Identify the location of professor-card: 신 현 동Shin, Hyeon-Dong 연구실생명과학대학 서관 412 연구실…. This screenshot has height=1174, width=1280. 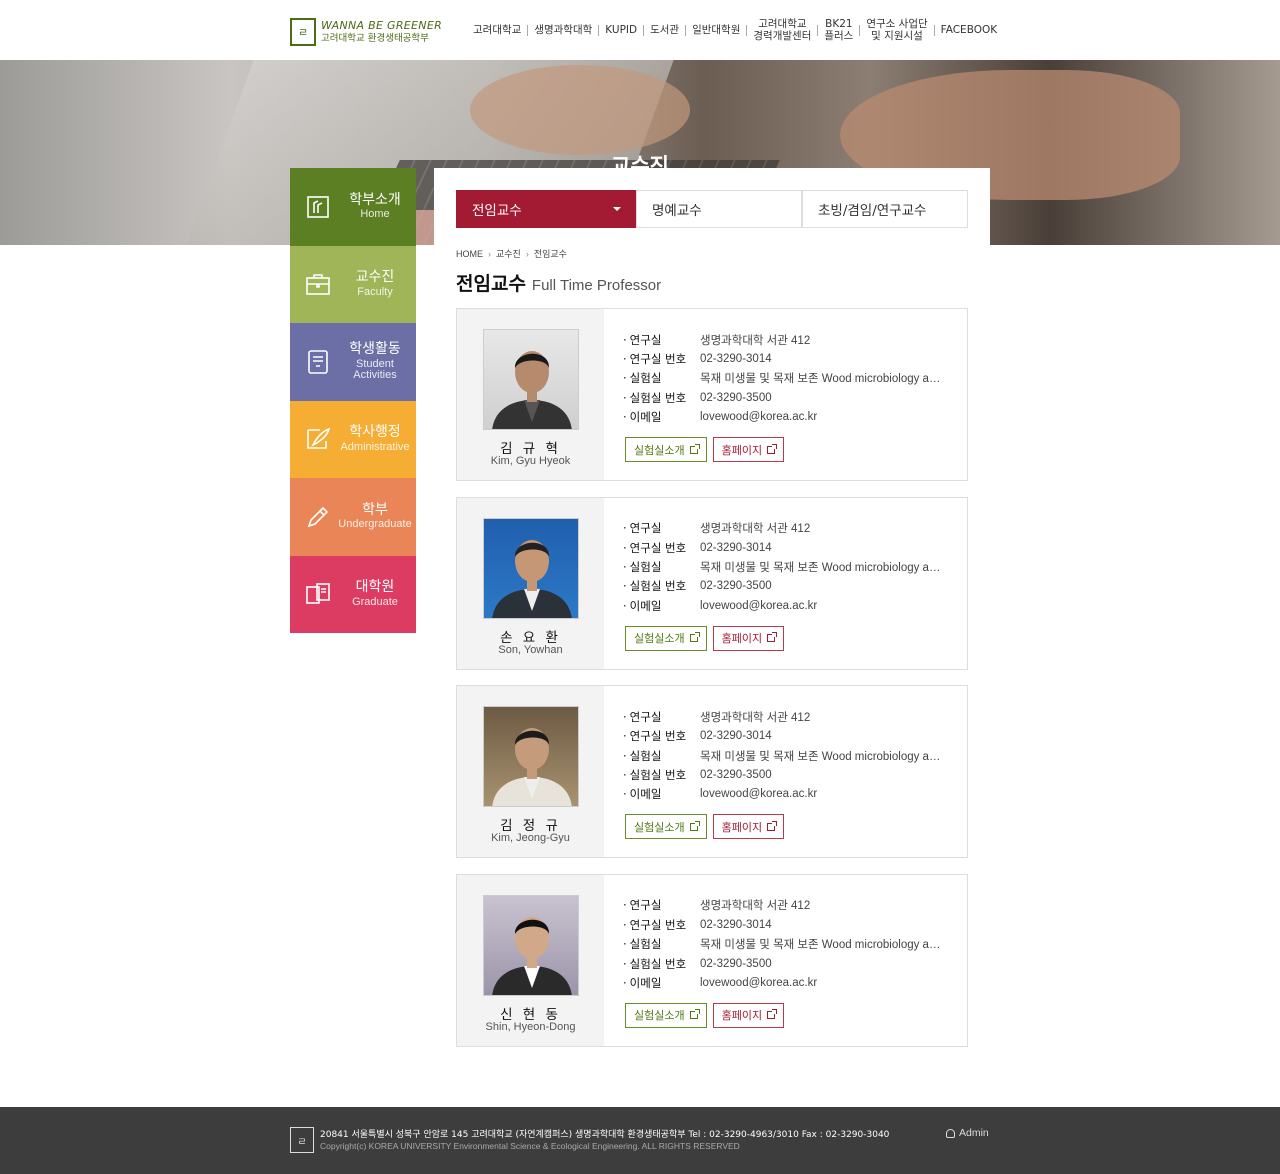
(712, 960).